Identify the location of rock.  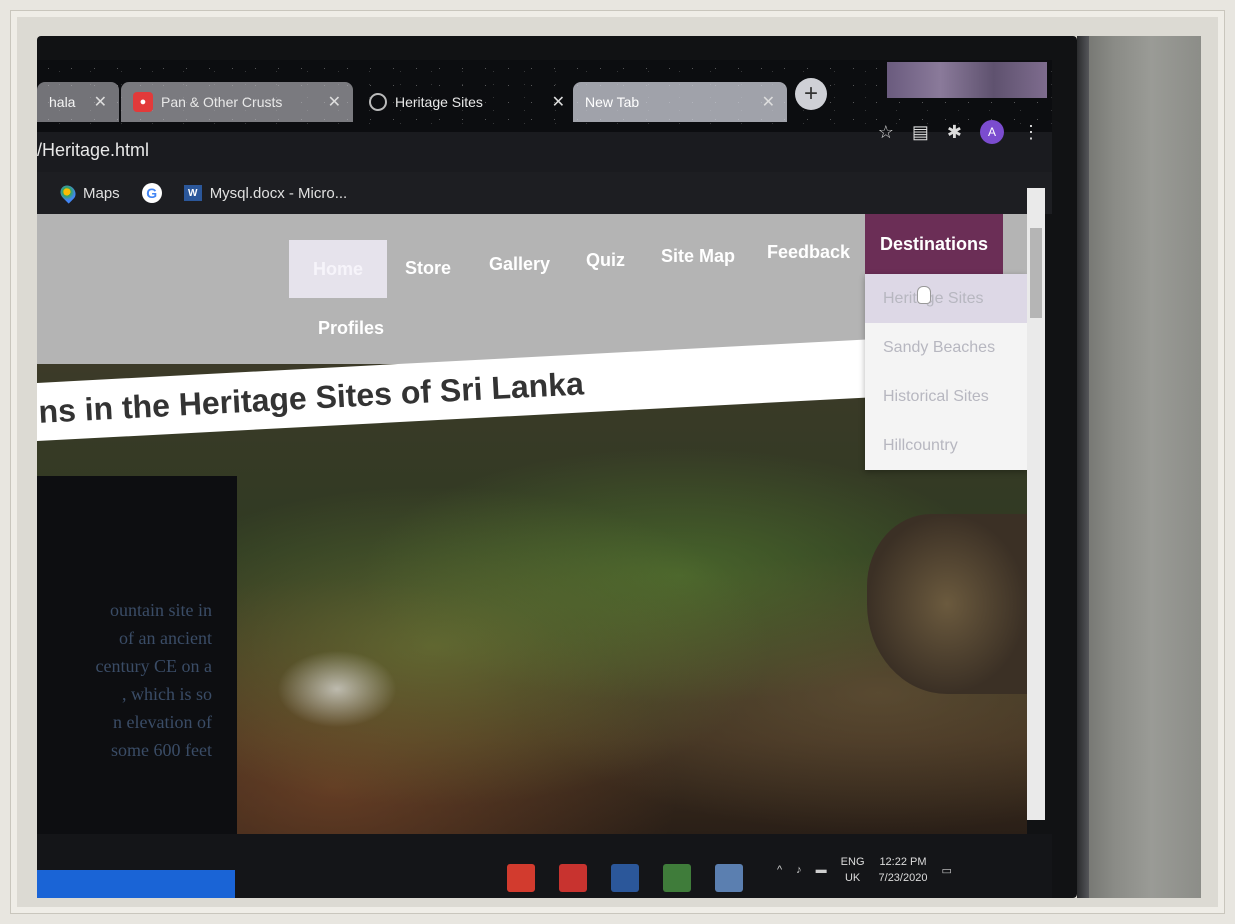
(947, 604).